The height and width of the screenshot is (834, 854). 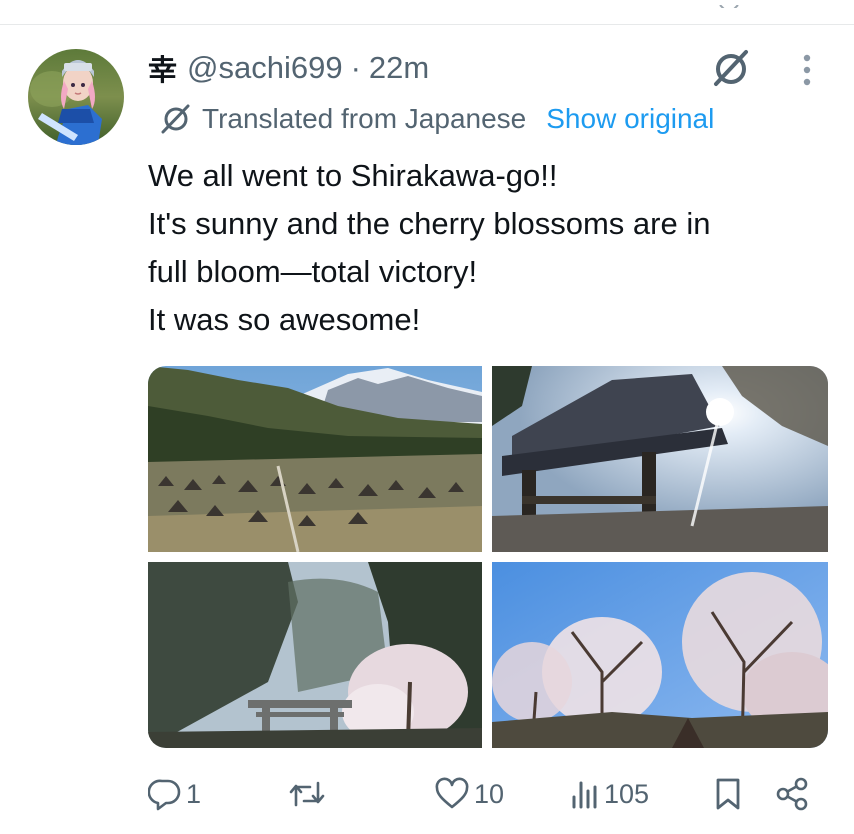 I want to click on heart-icon, so click(x=452, y=793).